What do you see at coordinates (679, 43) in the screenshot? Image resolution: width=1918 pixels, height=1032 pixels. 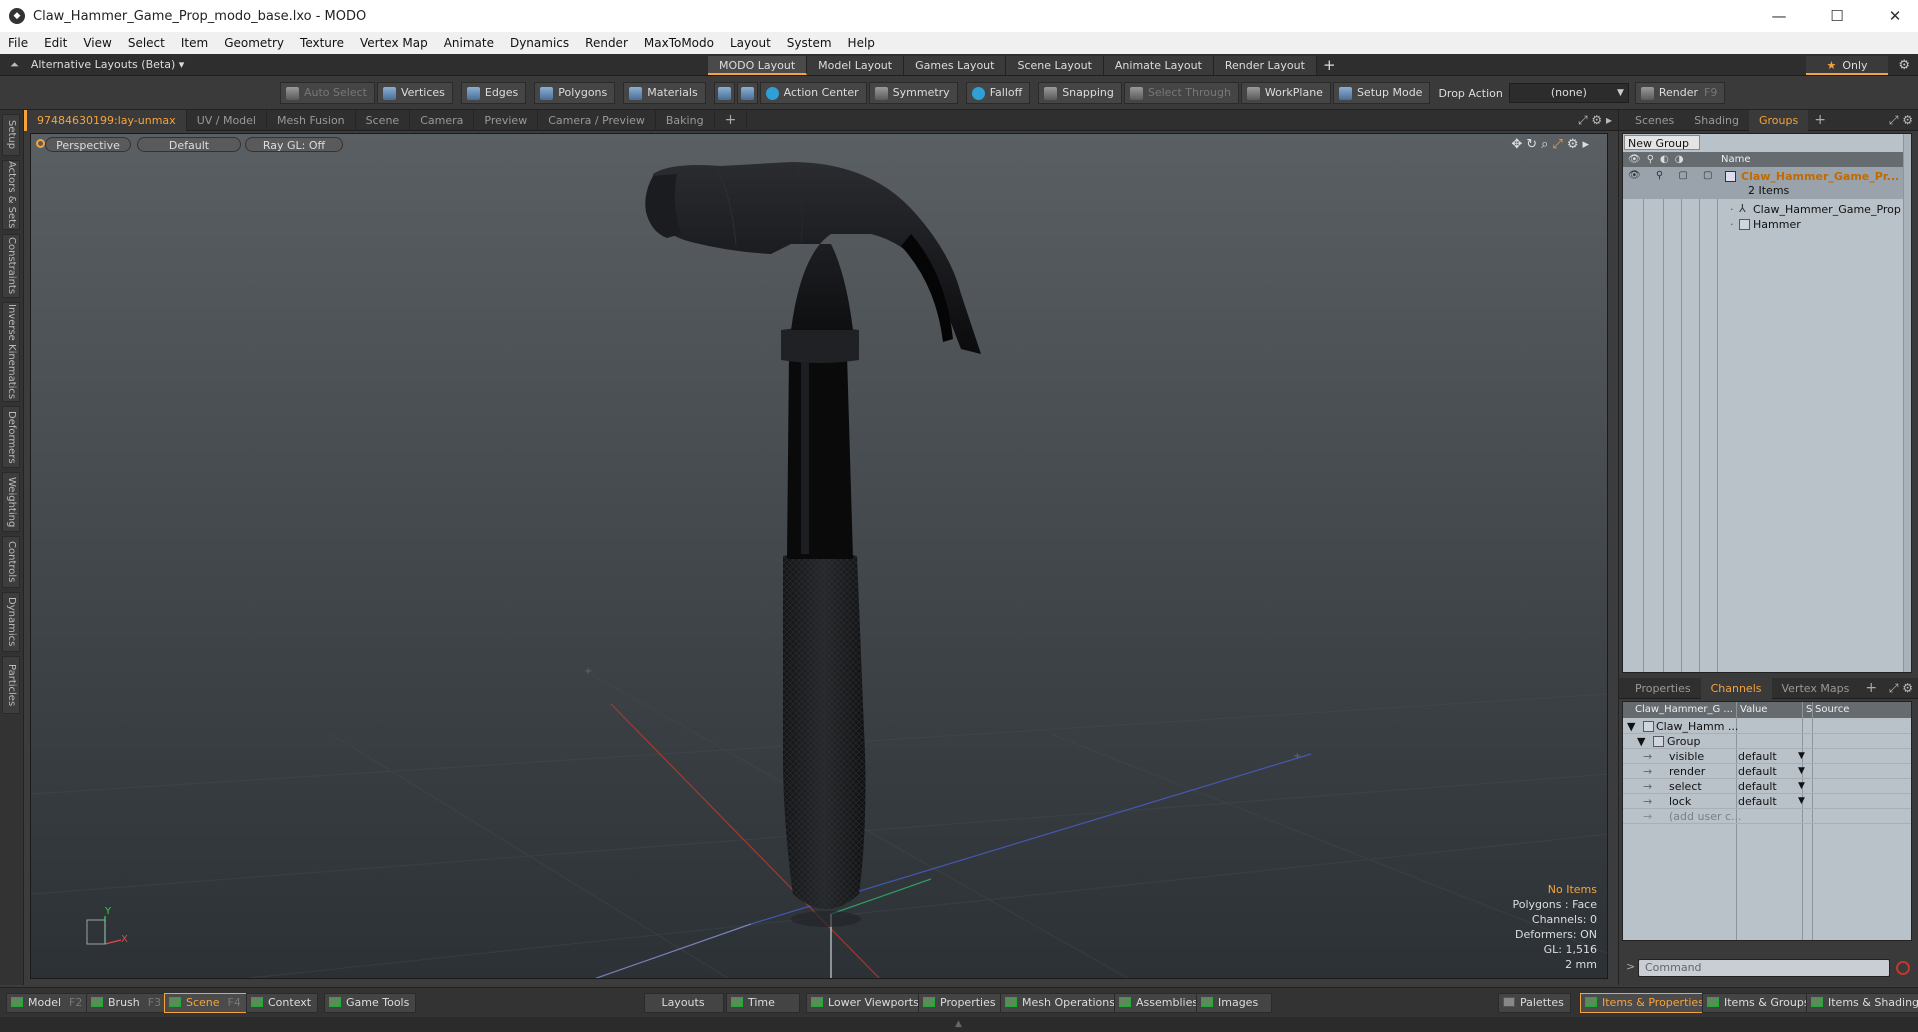 I see `menu-maxtomodo: MaxToModo` at bounding box center [679, 43].